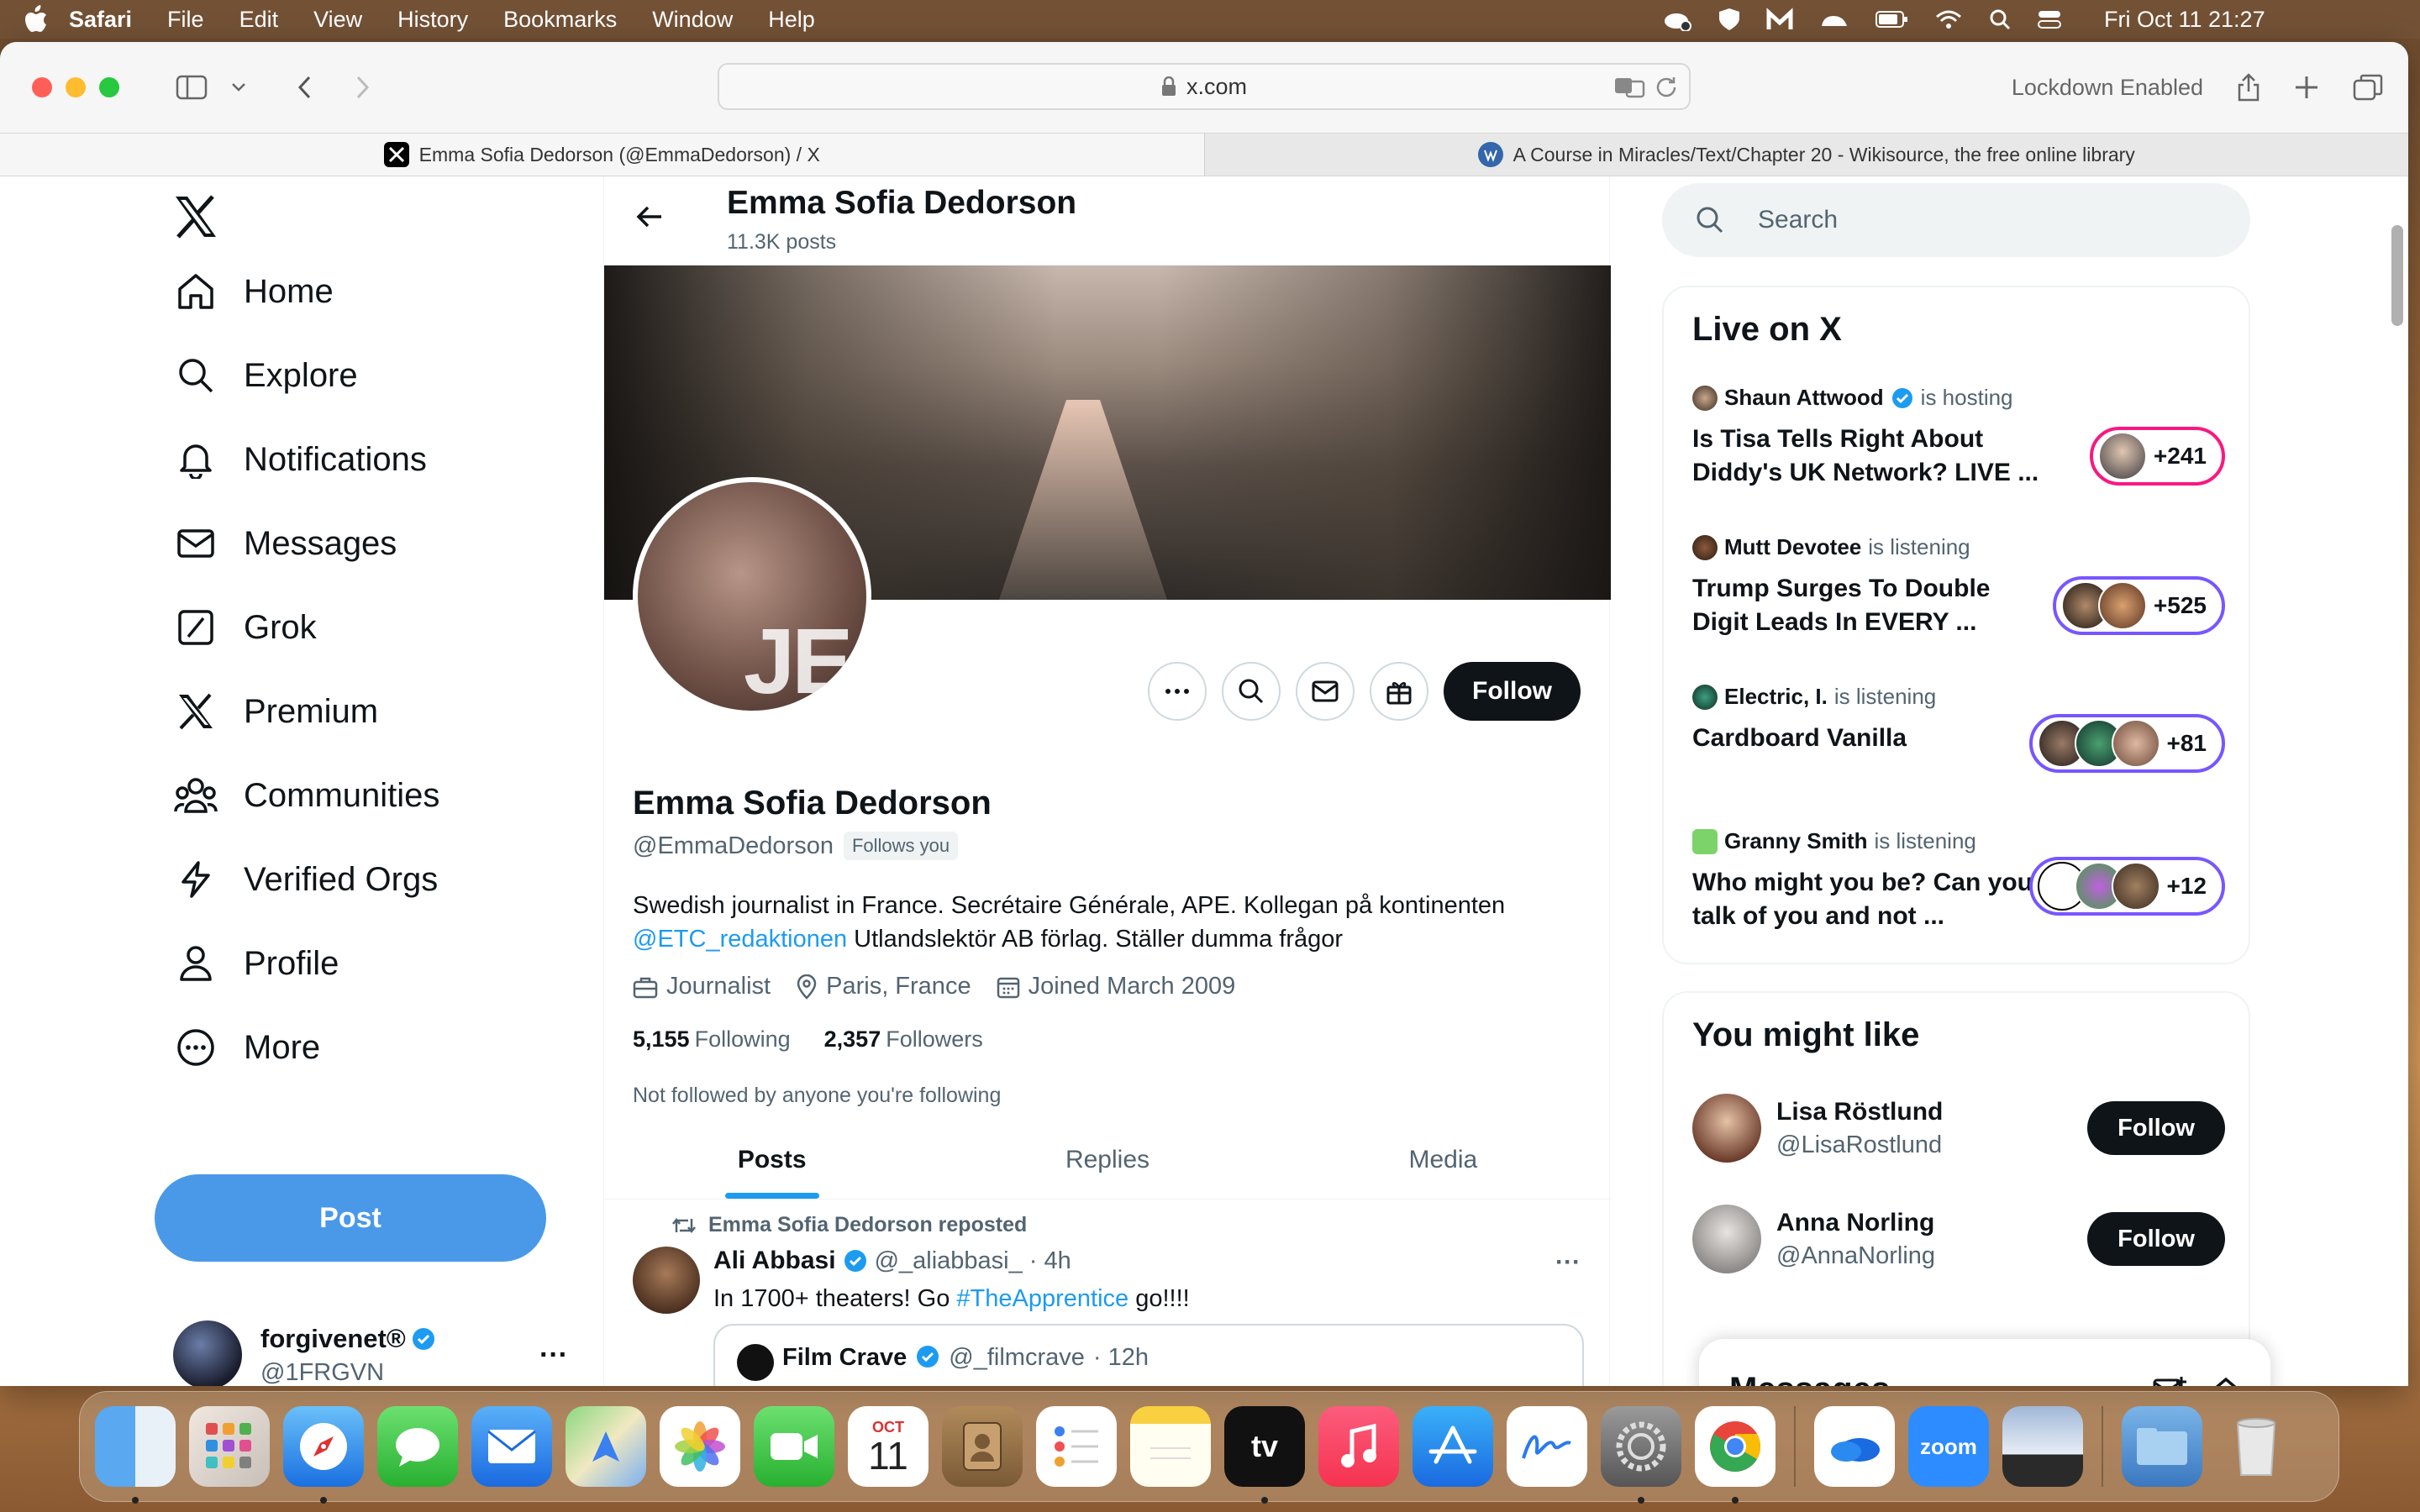  I want to click on safari-icon, so click(323, 1455).